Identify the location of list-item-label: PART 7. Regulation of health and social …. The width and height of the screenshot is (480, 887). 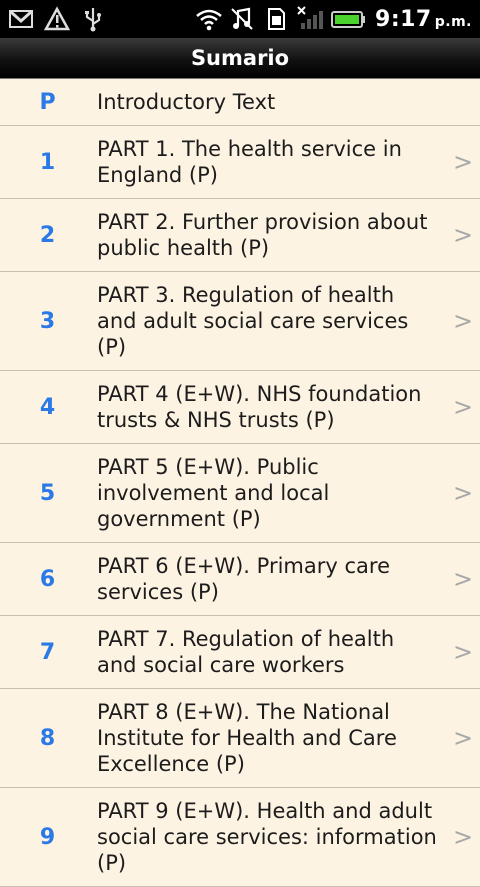
(246, 652).